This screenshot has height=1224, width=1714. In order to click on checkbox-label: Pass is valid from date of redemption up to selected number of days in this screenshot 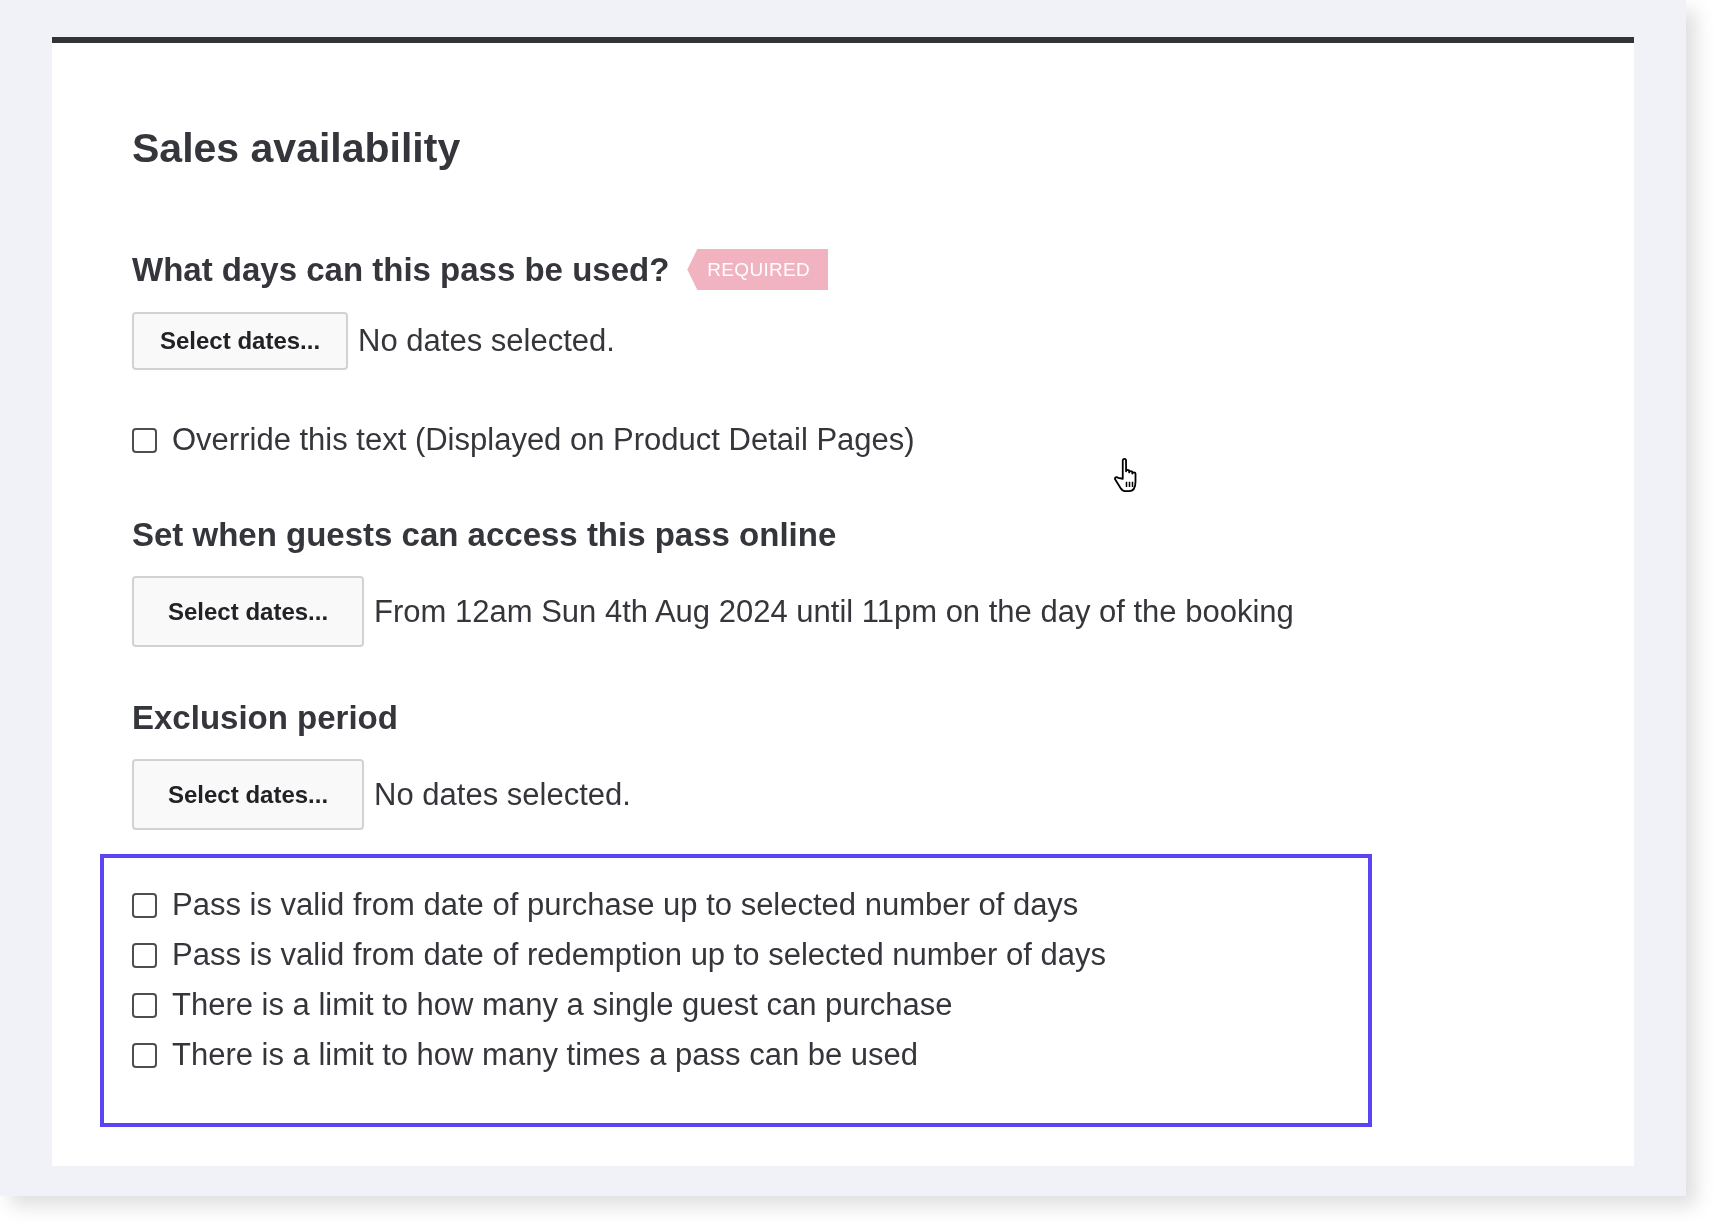, I will do `click(639, 955)`.